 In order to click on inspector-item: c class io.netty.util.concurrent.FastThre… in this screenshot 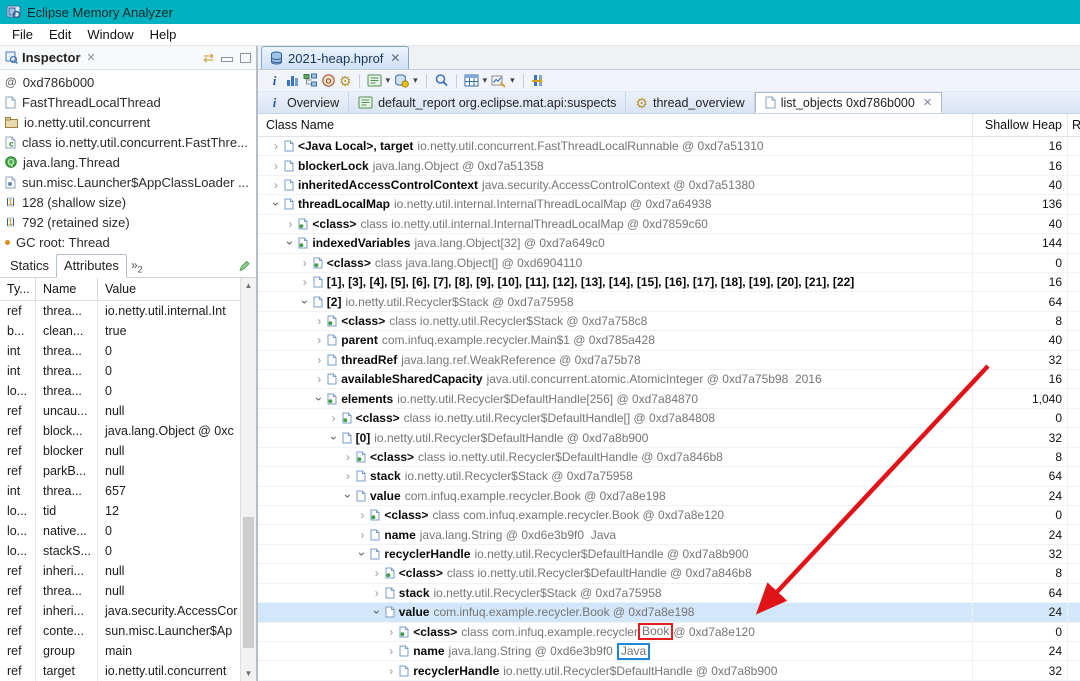, I will do `click(128, 142)`.